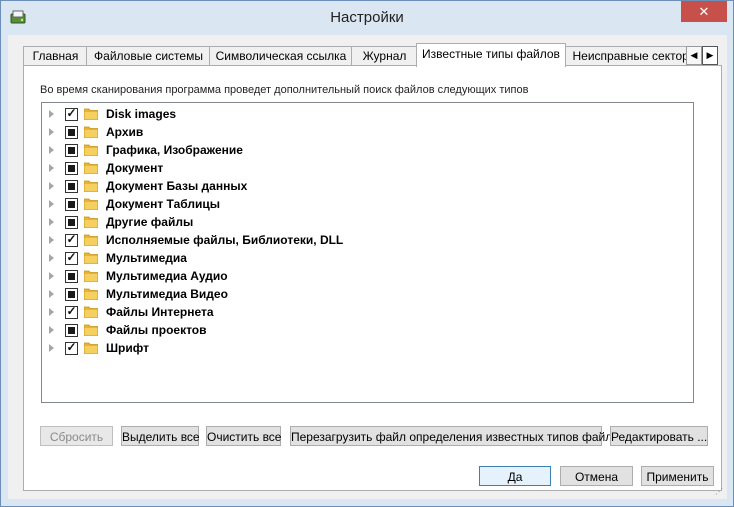 This screenshot has width=734, height=507. Describe the element at coordinates (362, 169) in the screenshot. I see `tree-item: Документ` at that location.